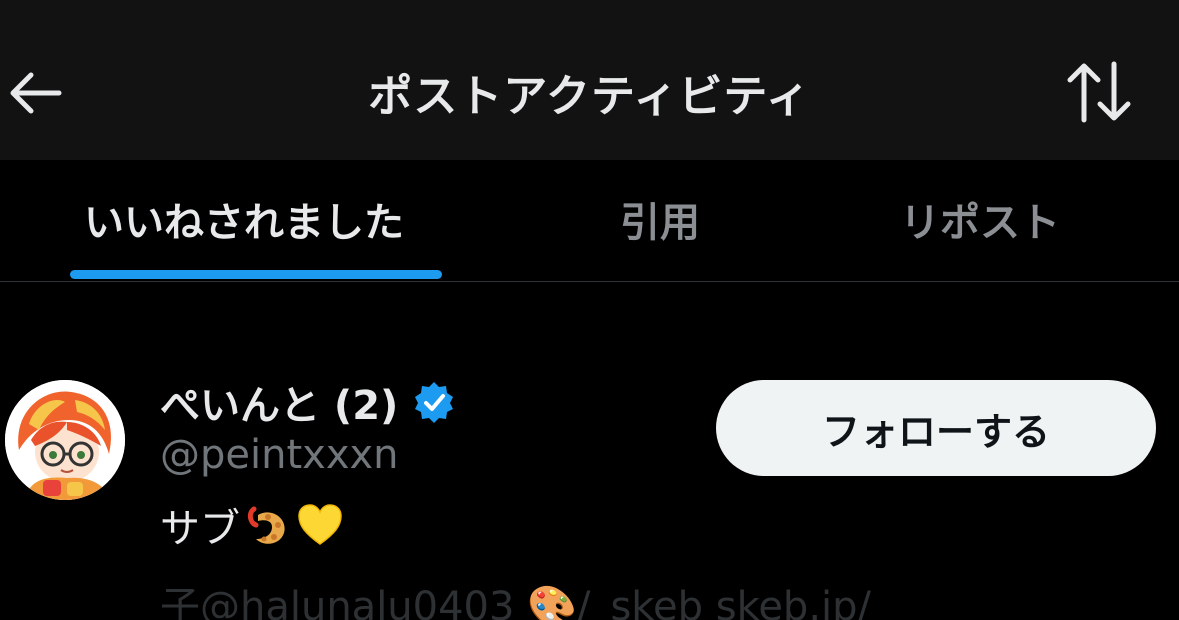 This screenshot has width=1179, height=620. I want to click on sort-arrows-icon, so click(1099, 92).